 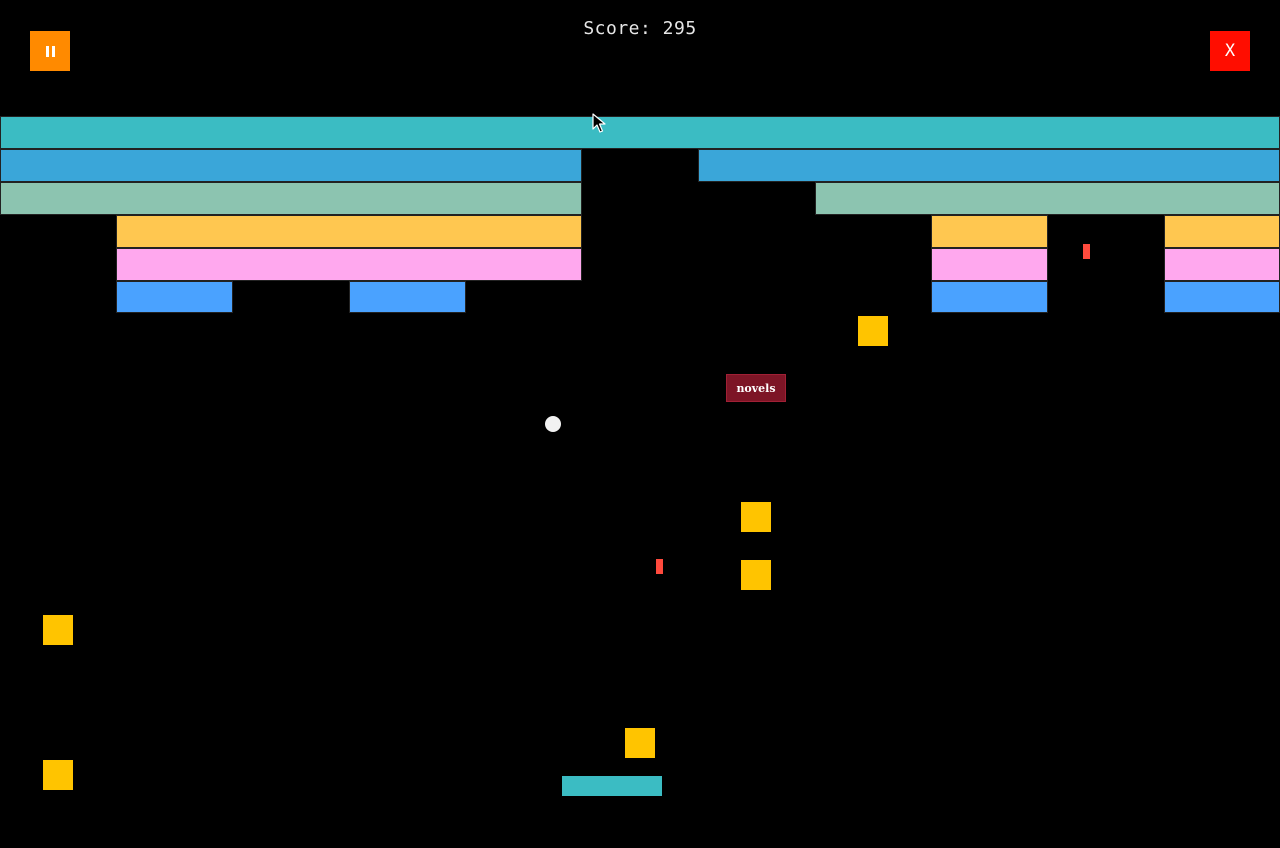 What do you see at coordinates (612, 786) in the screenshot?
I see `paddle` at bounding box center [612, 786].